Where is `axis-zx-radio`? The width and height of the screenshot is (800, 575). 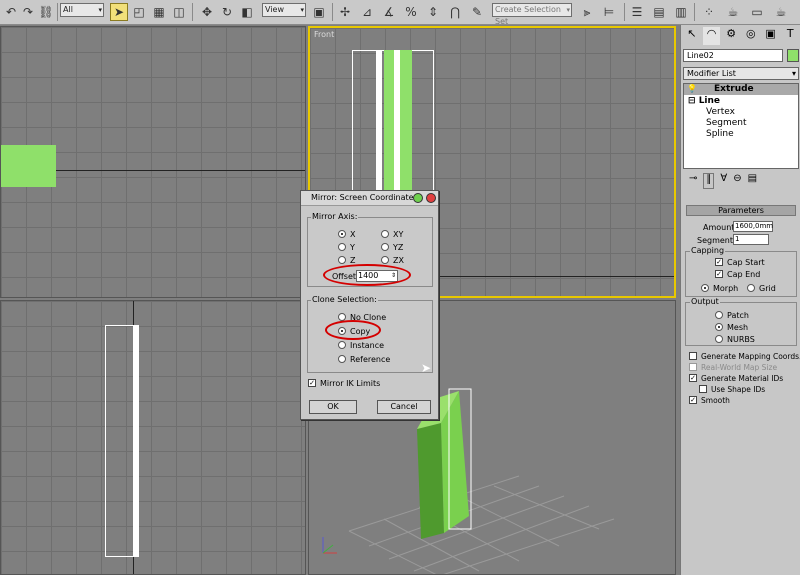
axis-zx-radio is located at coordinates (385, 260).